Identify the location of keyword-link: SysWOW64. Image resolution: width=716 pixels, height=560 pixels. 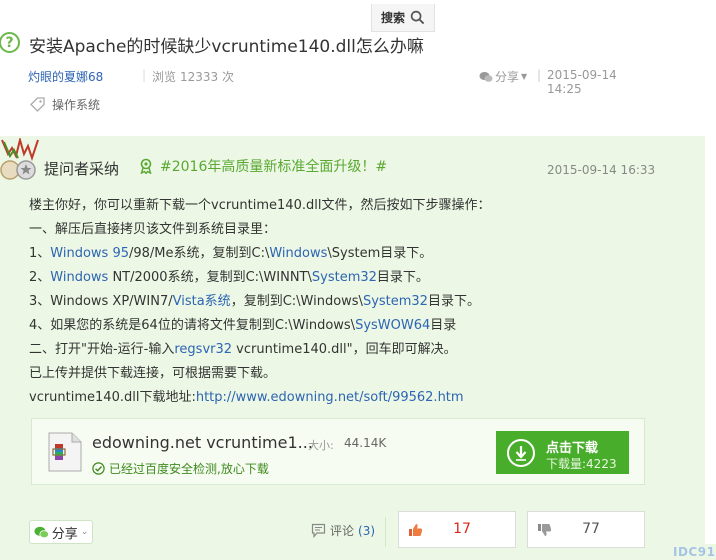
(392, 325).